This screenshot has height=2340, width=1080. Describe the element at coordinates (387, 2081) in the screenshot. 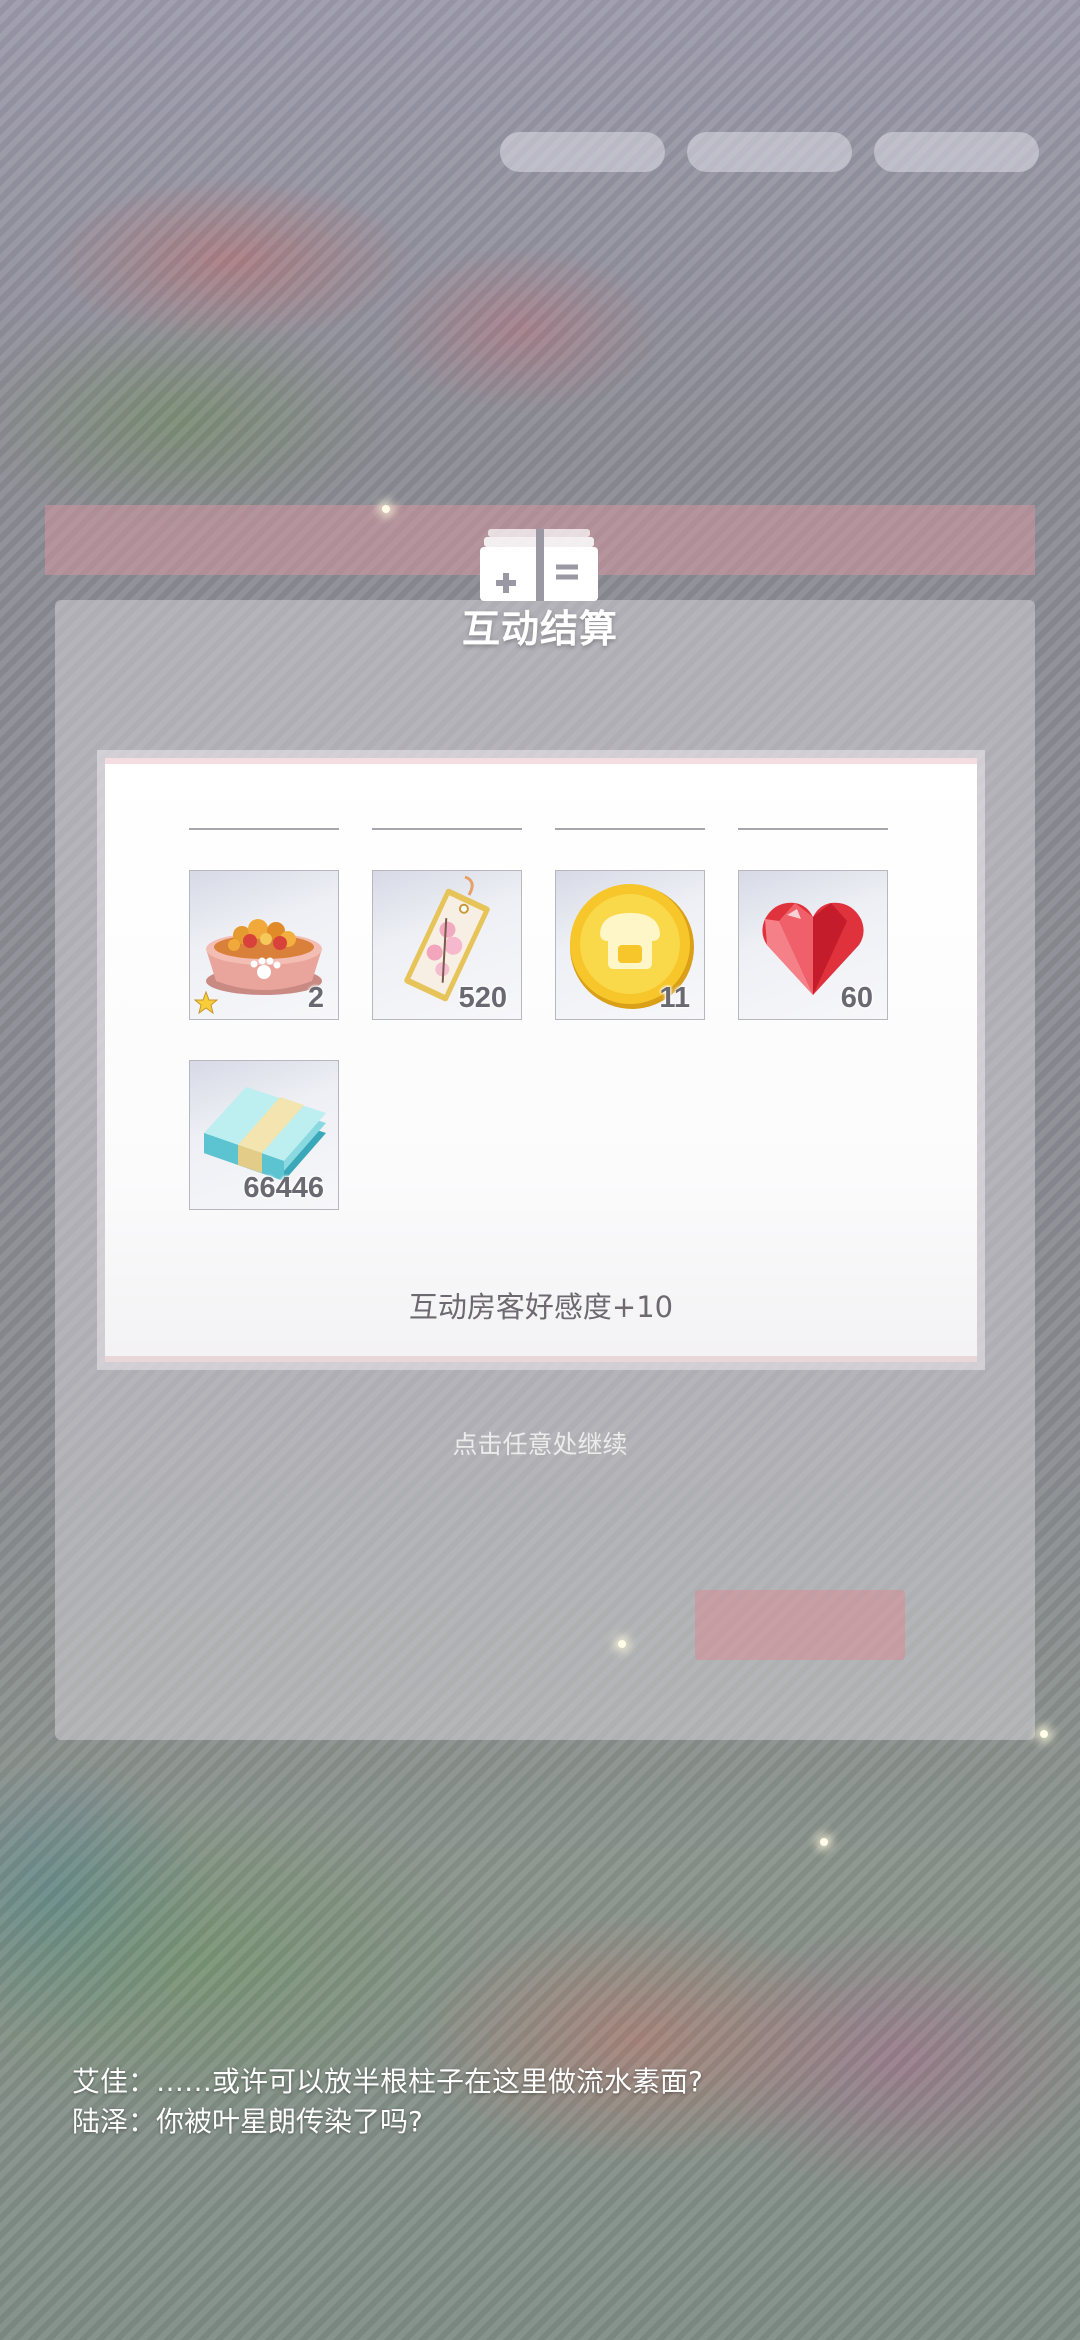

I see `dialog-line: 艾佳：……或许可以放半根柱子在这里做流水素面?` at that location.